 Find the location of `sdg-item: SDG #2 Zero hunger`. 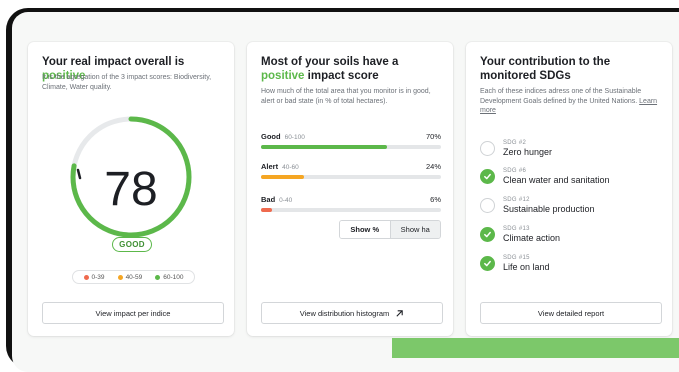

sdg-item: SDG #2 Zero hunger is located at coordinates (516, 148).